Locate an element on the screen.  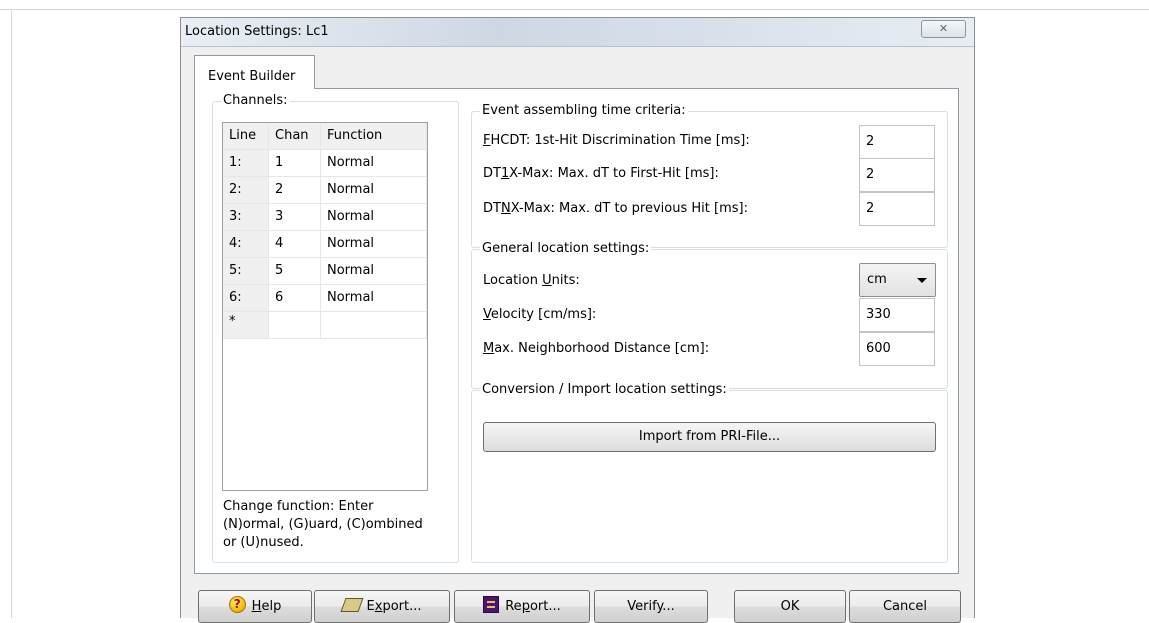
hint-line: or (U)nused. is located at coordinates (263, 542).